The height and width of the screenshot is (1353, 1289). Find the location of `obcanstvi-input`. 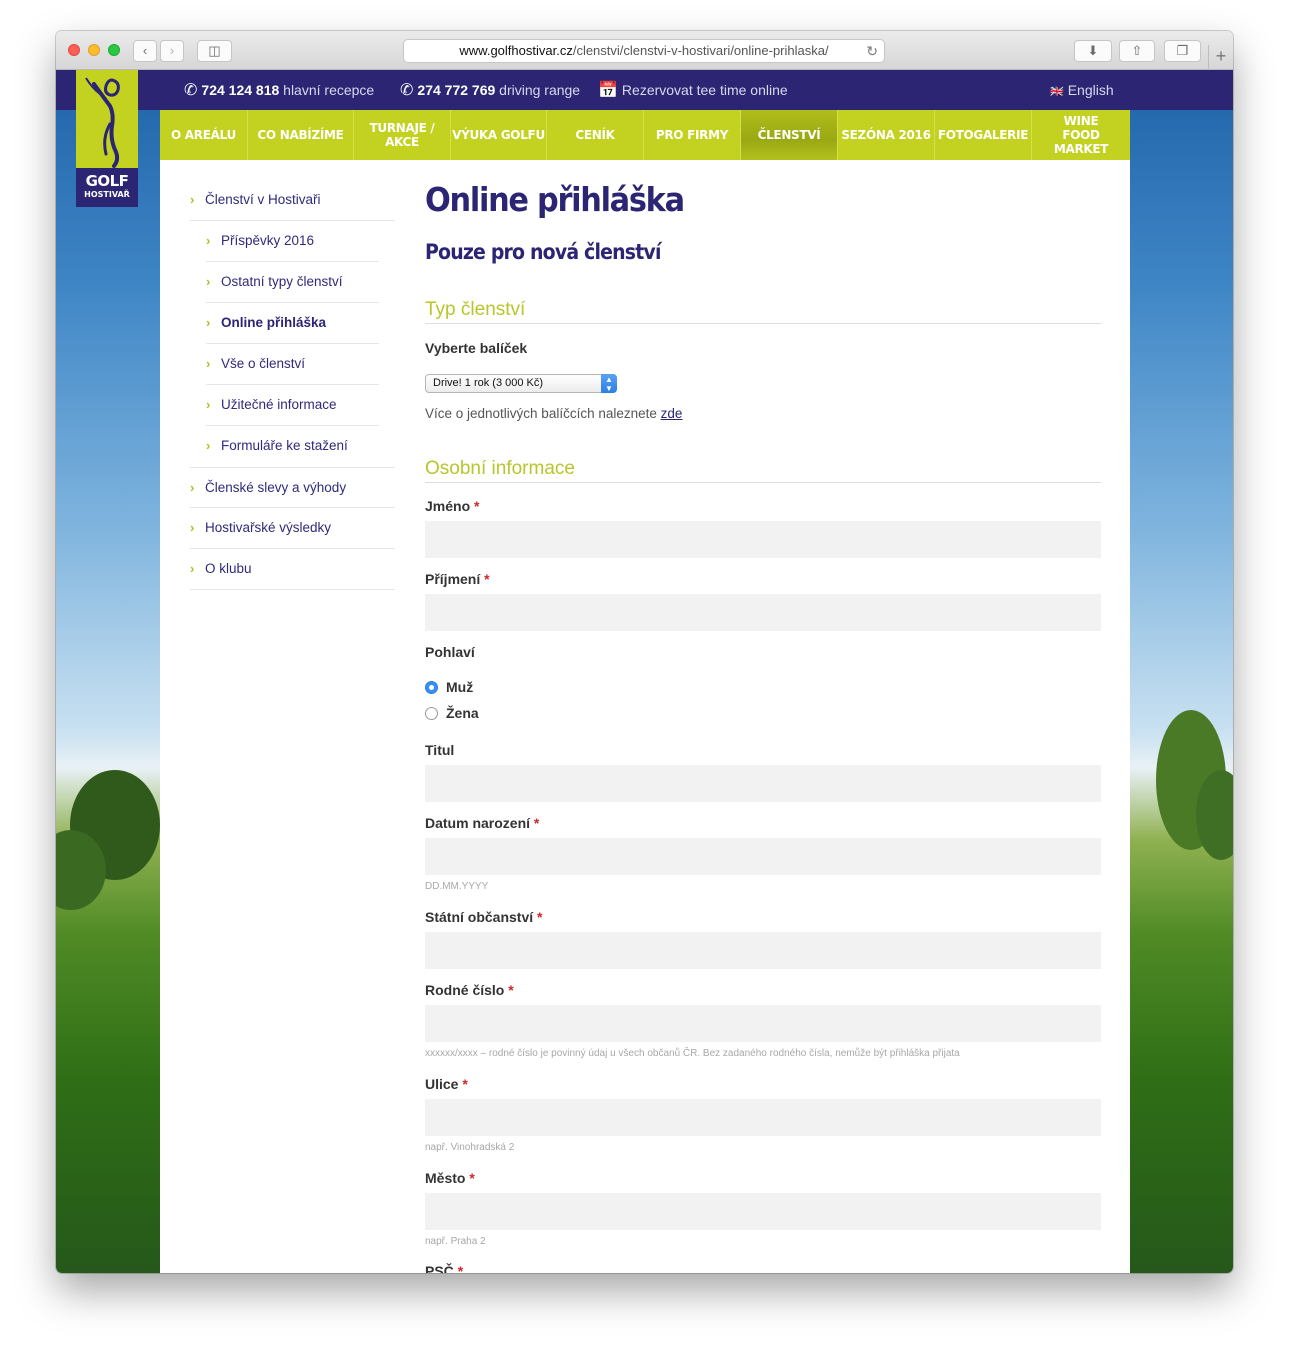

obcanstvi-input is located at coordinates (763, 950).